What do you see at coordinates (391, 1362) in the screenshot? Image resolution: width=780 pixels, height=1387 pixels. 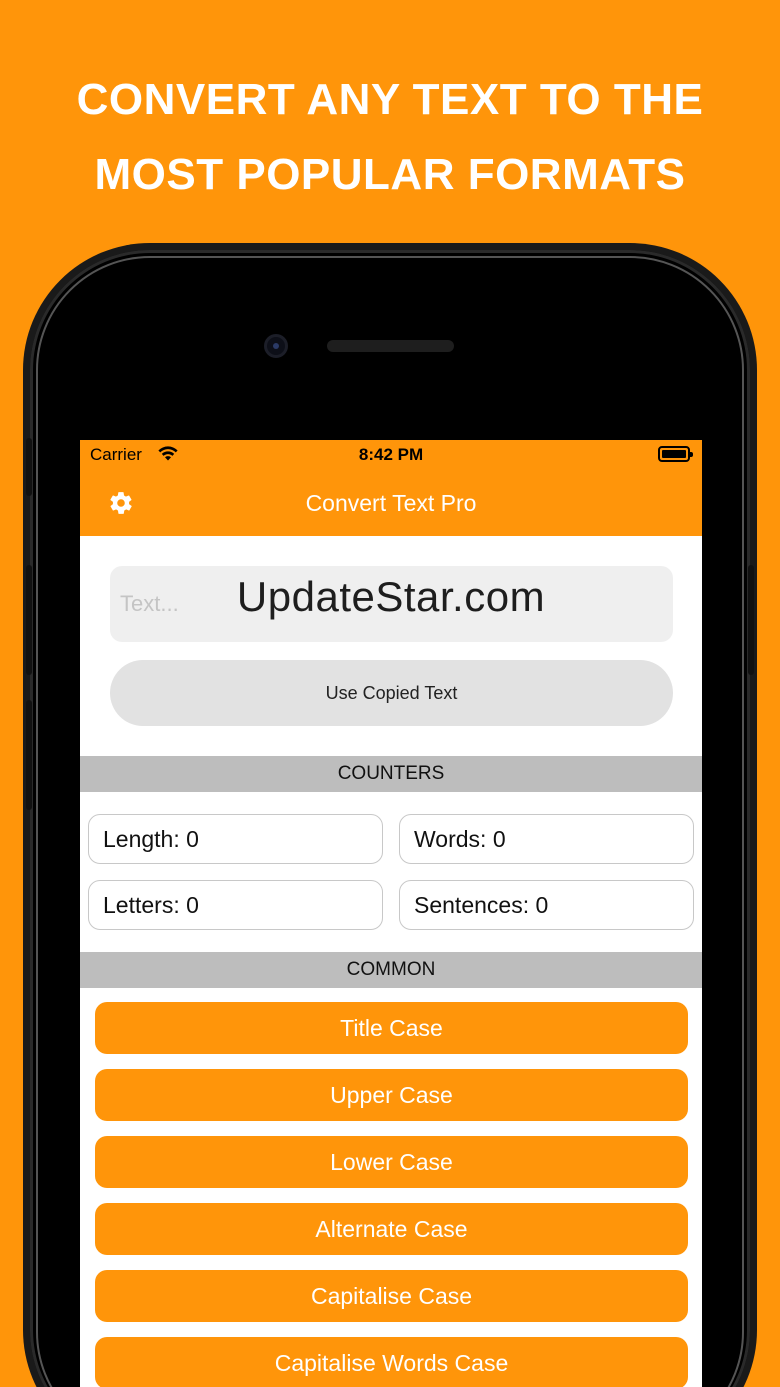 I see `capitalise-words-case-button: Capitalise Words Case` at bounding box center [391, 1362].